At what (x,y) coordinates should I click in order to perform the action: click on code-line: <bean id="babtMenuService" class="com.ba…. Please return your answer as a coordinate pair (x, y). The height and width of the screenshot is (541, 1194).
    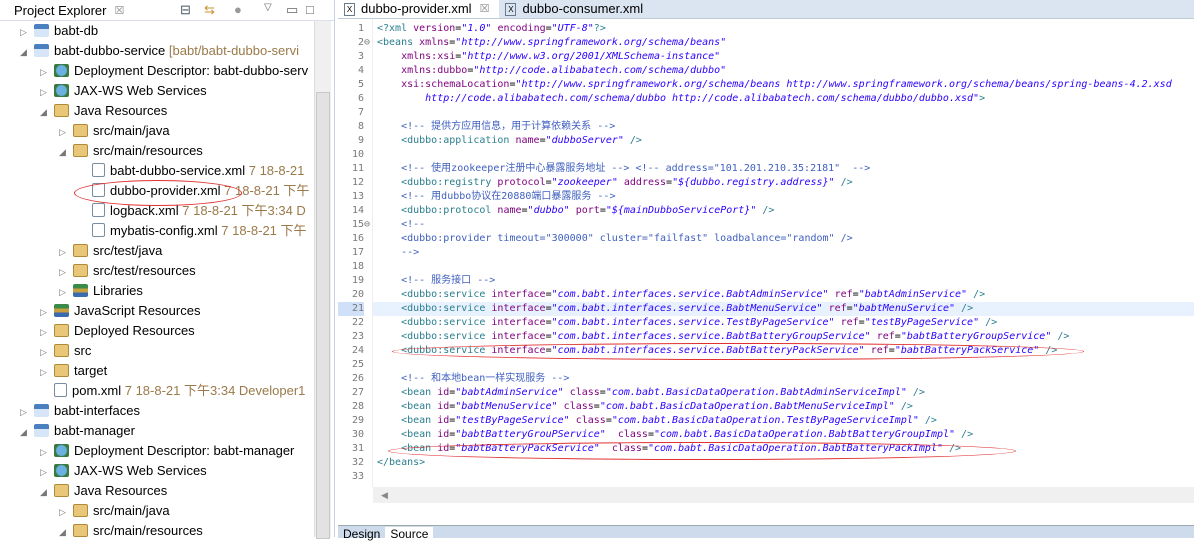
    Looking at the image, I should click on (785, 407).